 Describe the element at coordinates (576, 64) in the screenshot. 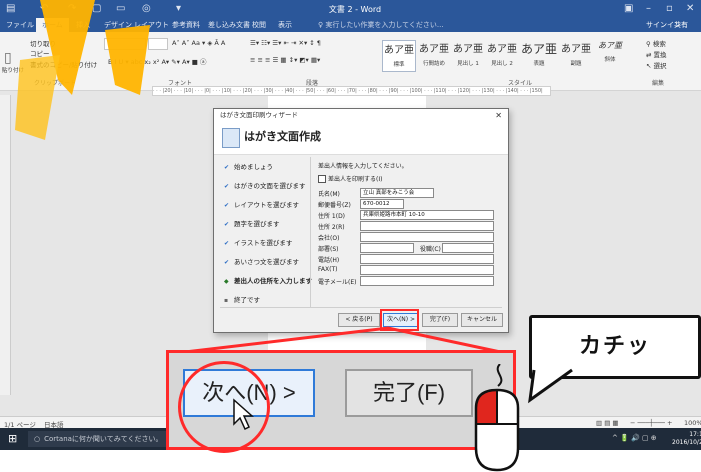

I see `style-name: 副題` at that location.